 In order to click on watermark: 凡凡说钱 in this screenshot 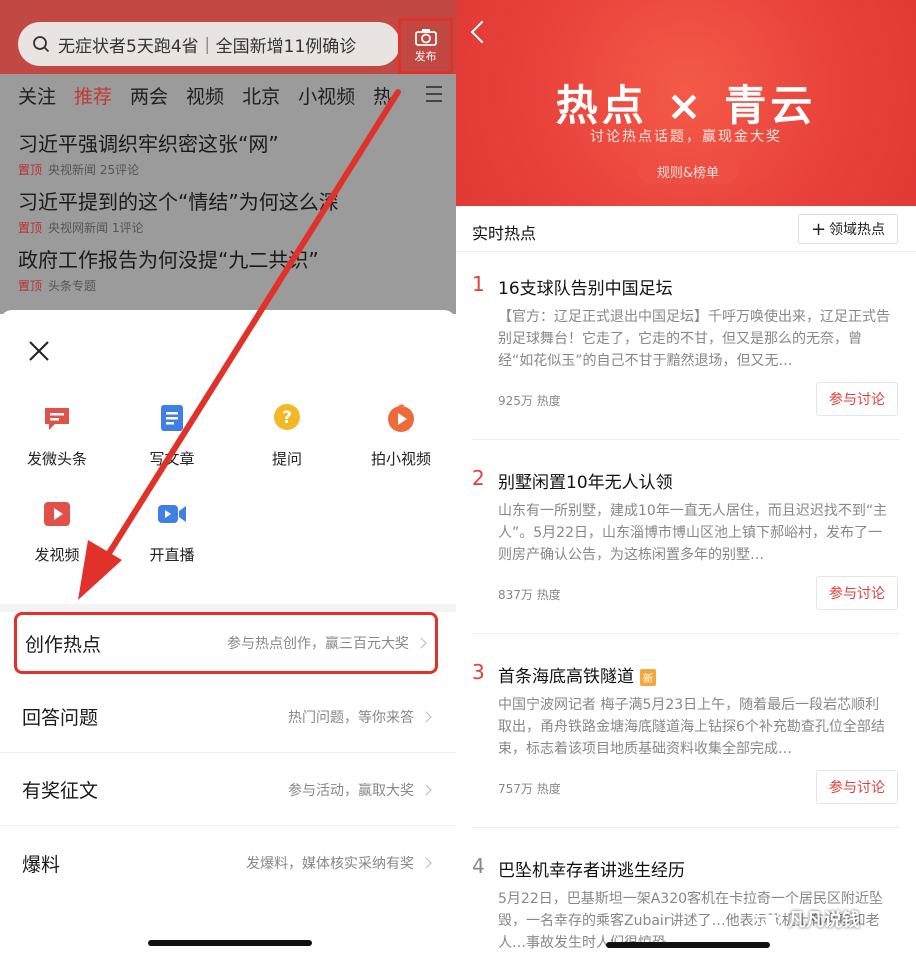, I will do `click(808, 919)`.